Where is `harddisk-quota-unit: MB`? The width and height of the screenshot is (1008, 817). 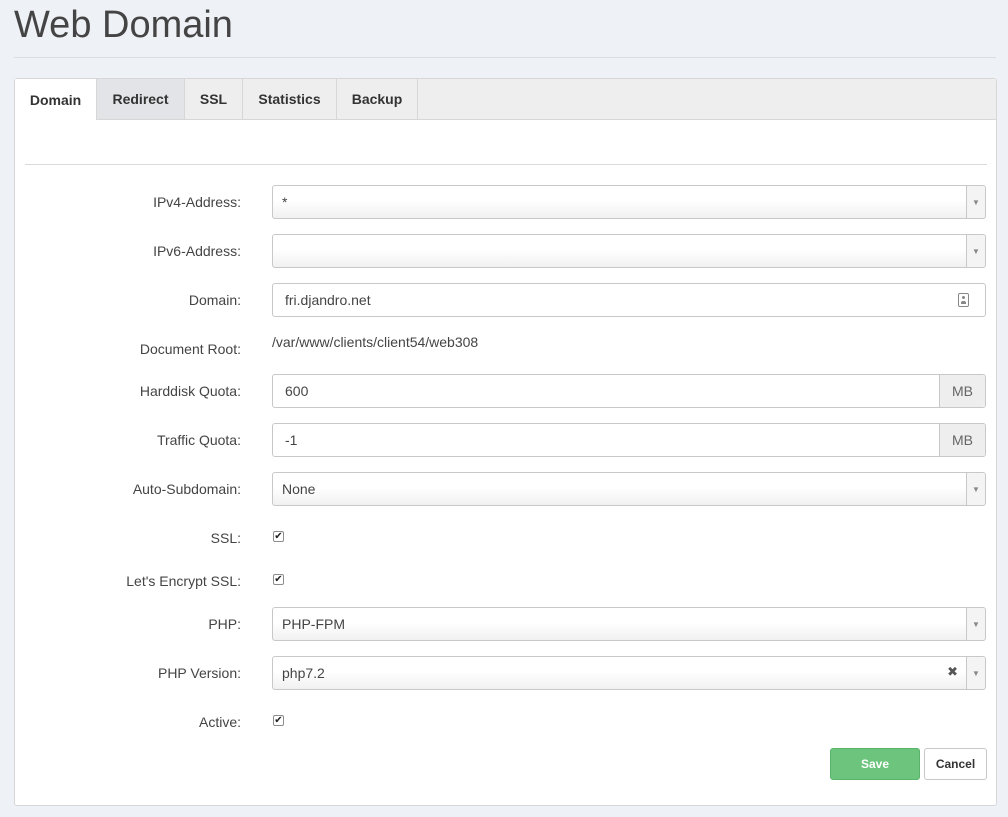
harddisk-quota-unit: MB is located at coordinates (962, 391).